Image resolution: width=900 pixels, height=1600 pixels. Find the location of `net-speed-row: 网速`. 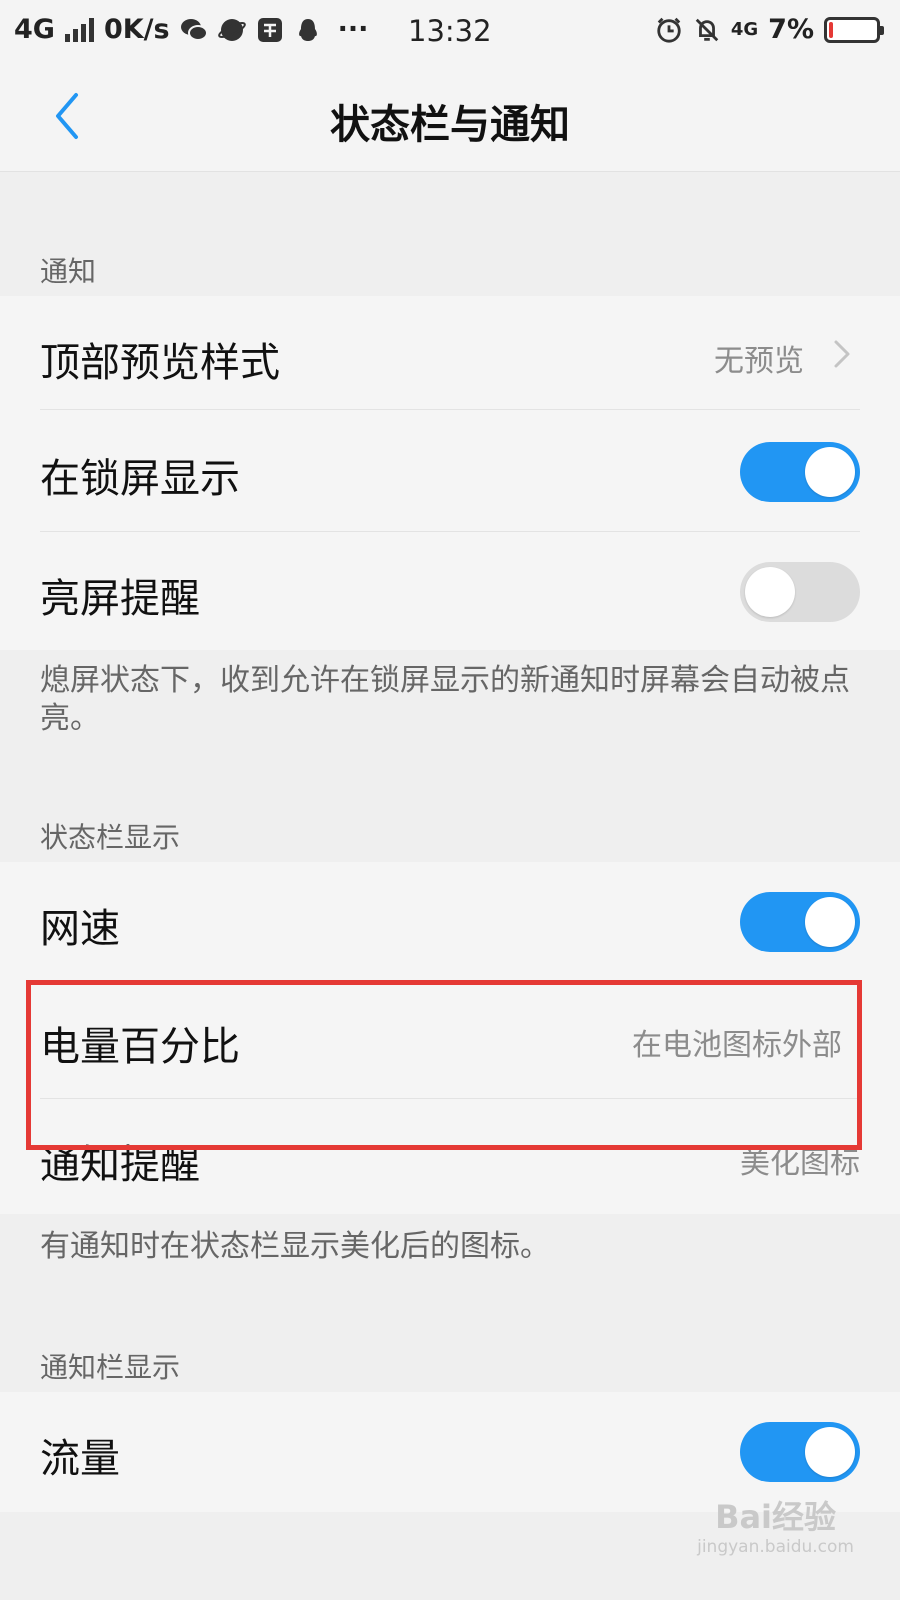

net-speed-row: 网速 is located at coordinates (450, 922).